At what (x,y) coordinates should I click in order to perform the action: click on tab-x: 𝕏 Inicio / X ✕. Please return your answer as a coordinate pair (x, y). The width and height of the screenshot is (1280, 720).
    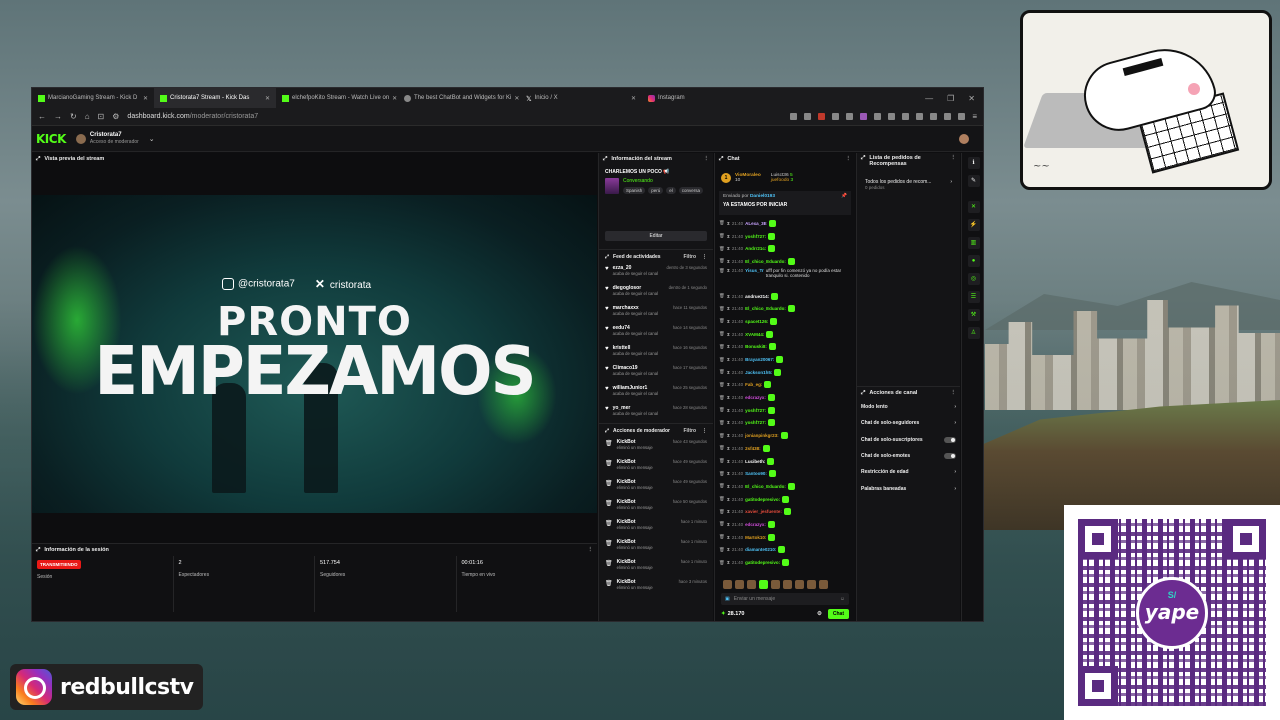
    Looking at the image, I should click on (581, 98).